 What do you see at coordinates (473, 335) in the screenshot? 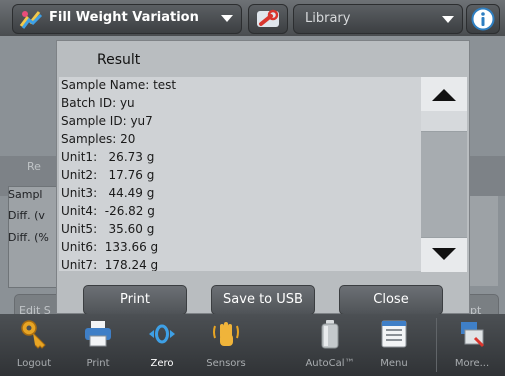
I see `more-tools-icon` at bounding box center [473, 335].